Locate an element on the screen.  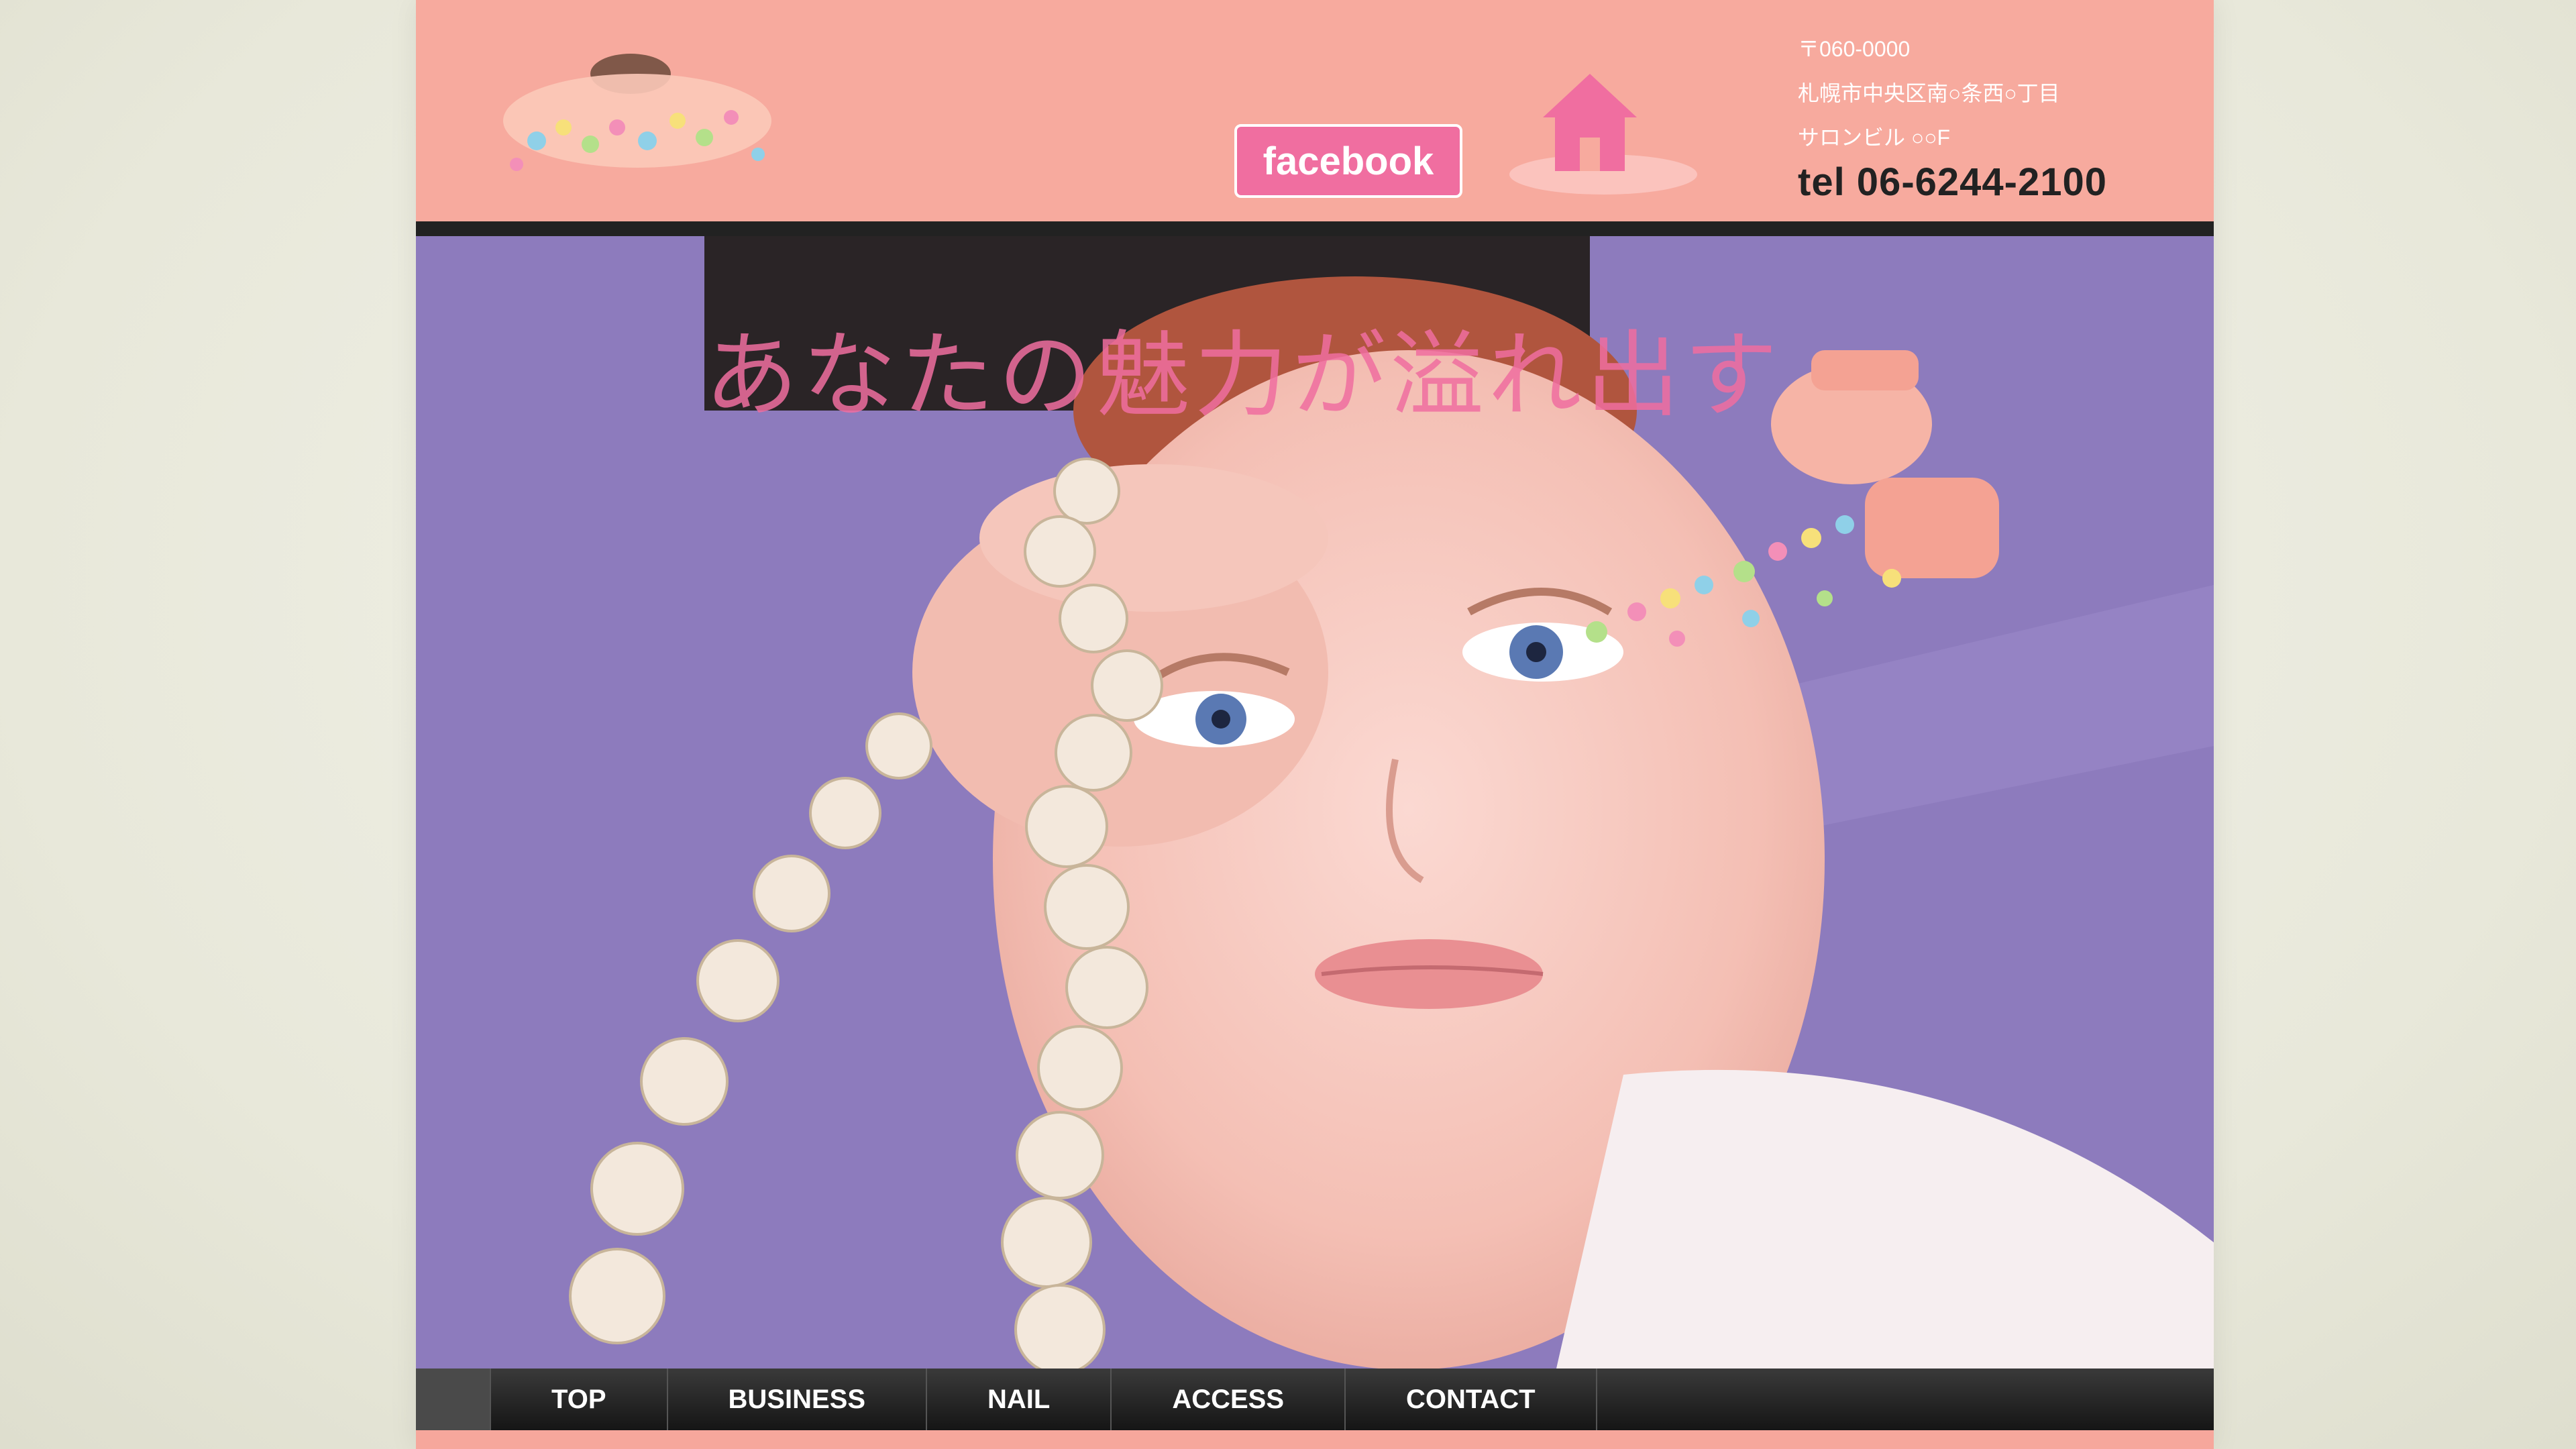
nav-item-blank is located at coordinates (453, 1399).